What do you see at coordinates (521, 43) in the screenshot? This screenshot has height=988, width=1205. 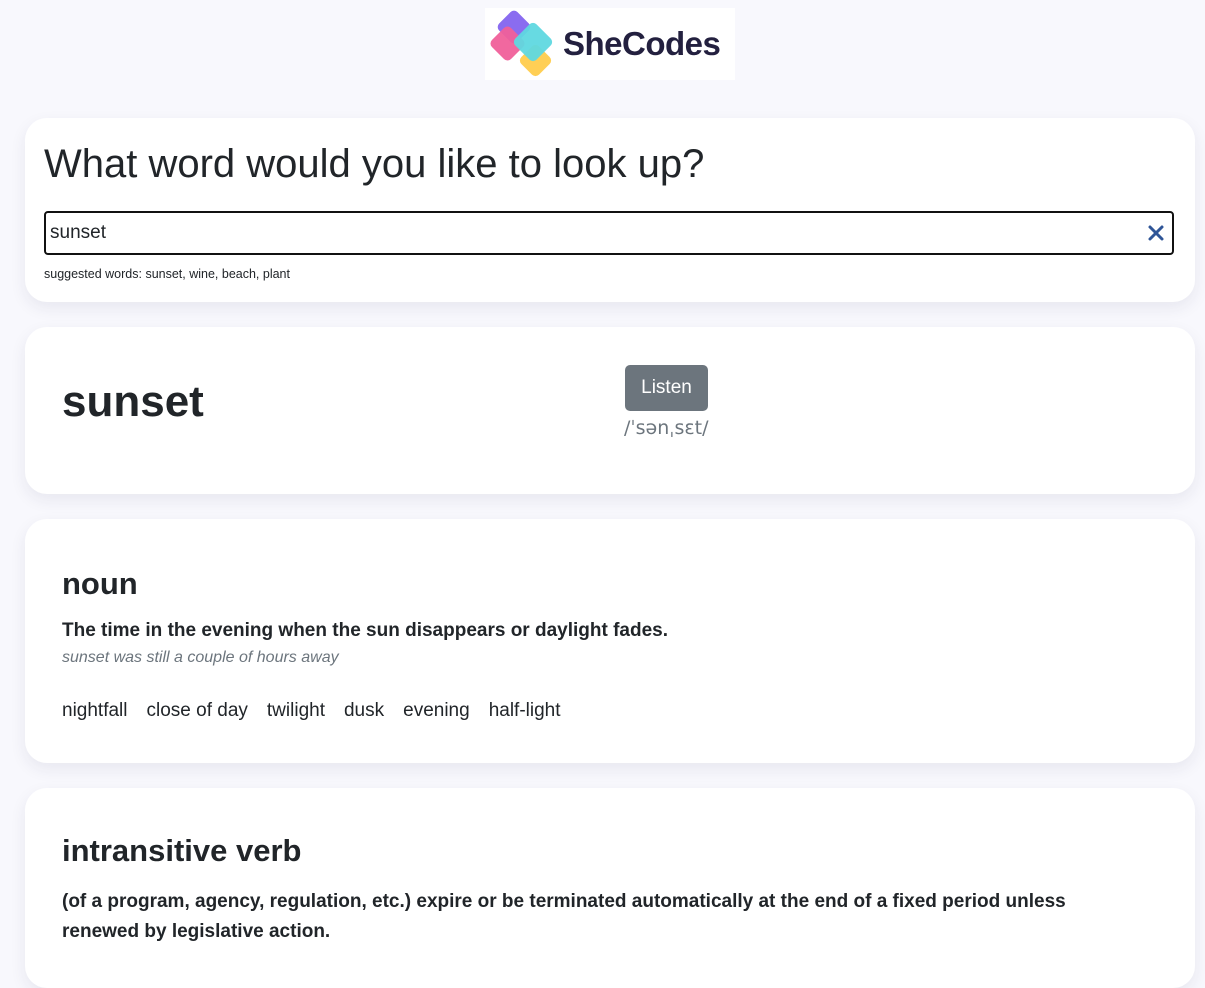 I see `shecodes-logo-icon` at bounding box center [521, 43].